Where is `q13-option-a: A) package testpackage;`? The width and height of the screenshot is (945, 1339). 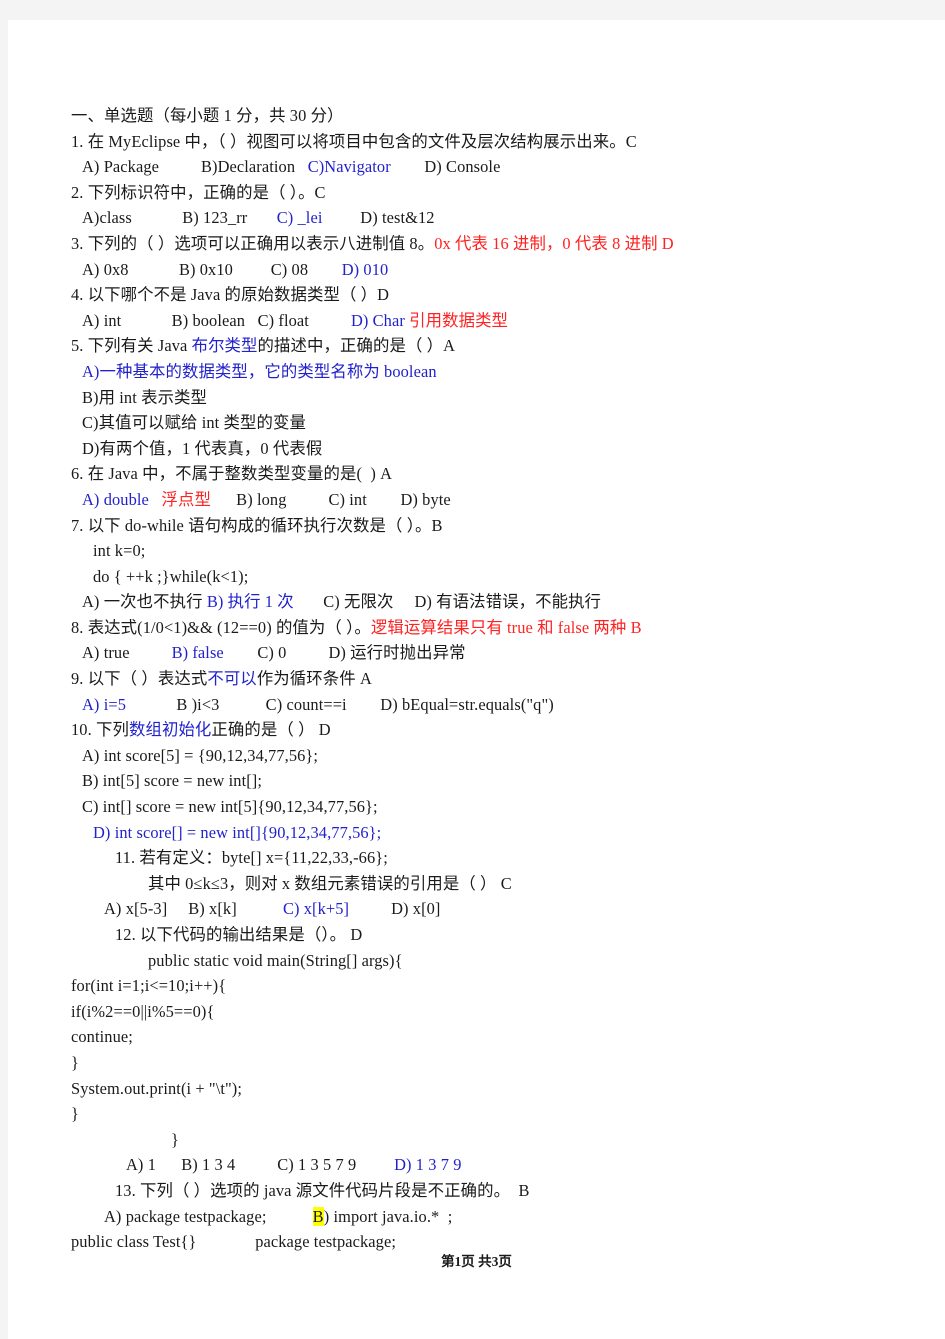 q13-option-a: A) package testpackage; is located at coordinates (185, 1216).